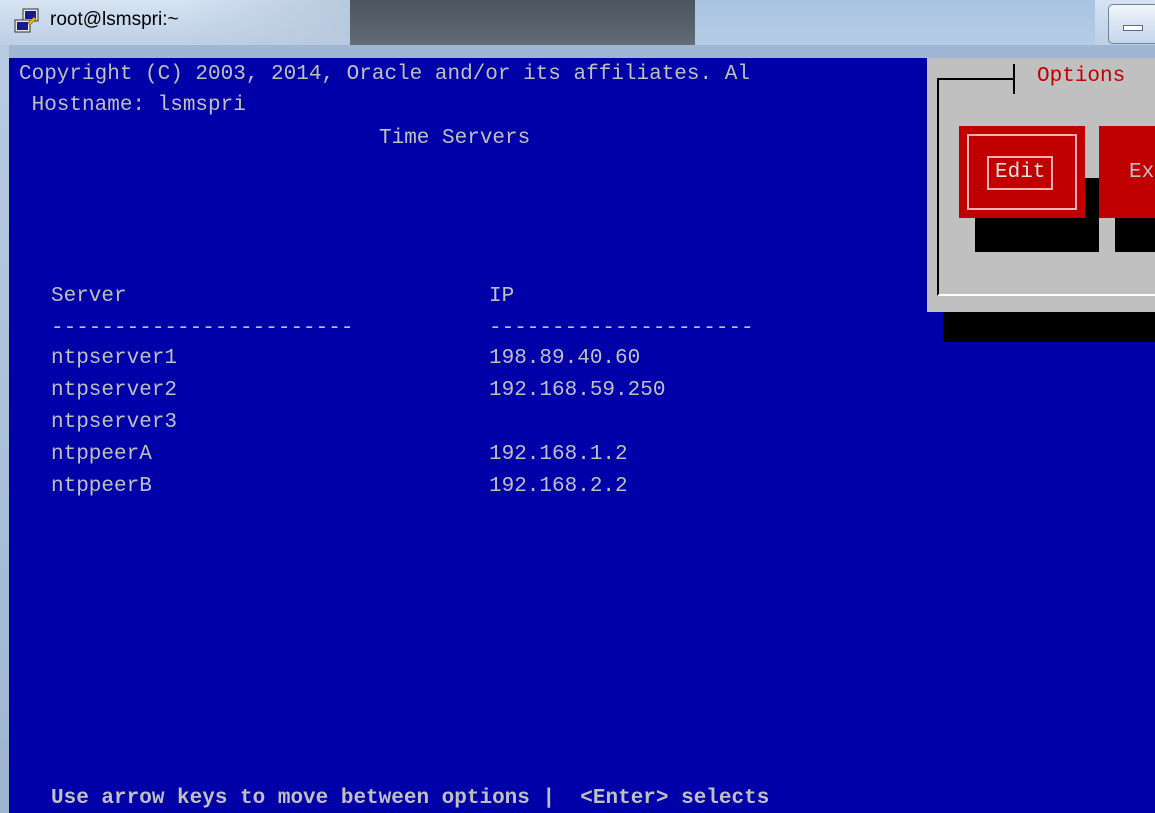 The width and height of the screenshot is (1155, 813). I want to click on exit-button-label: Ex, so click(1142, 172).